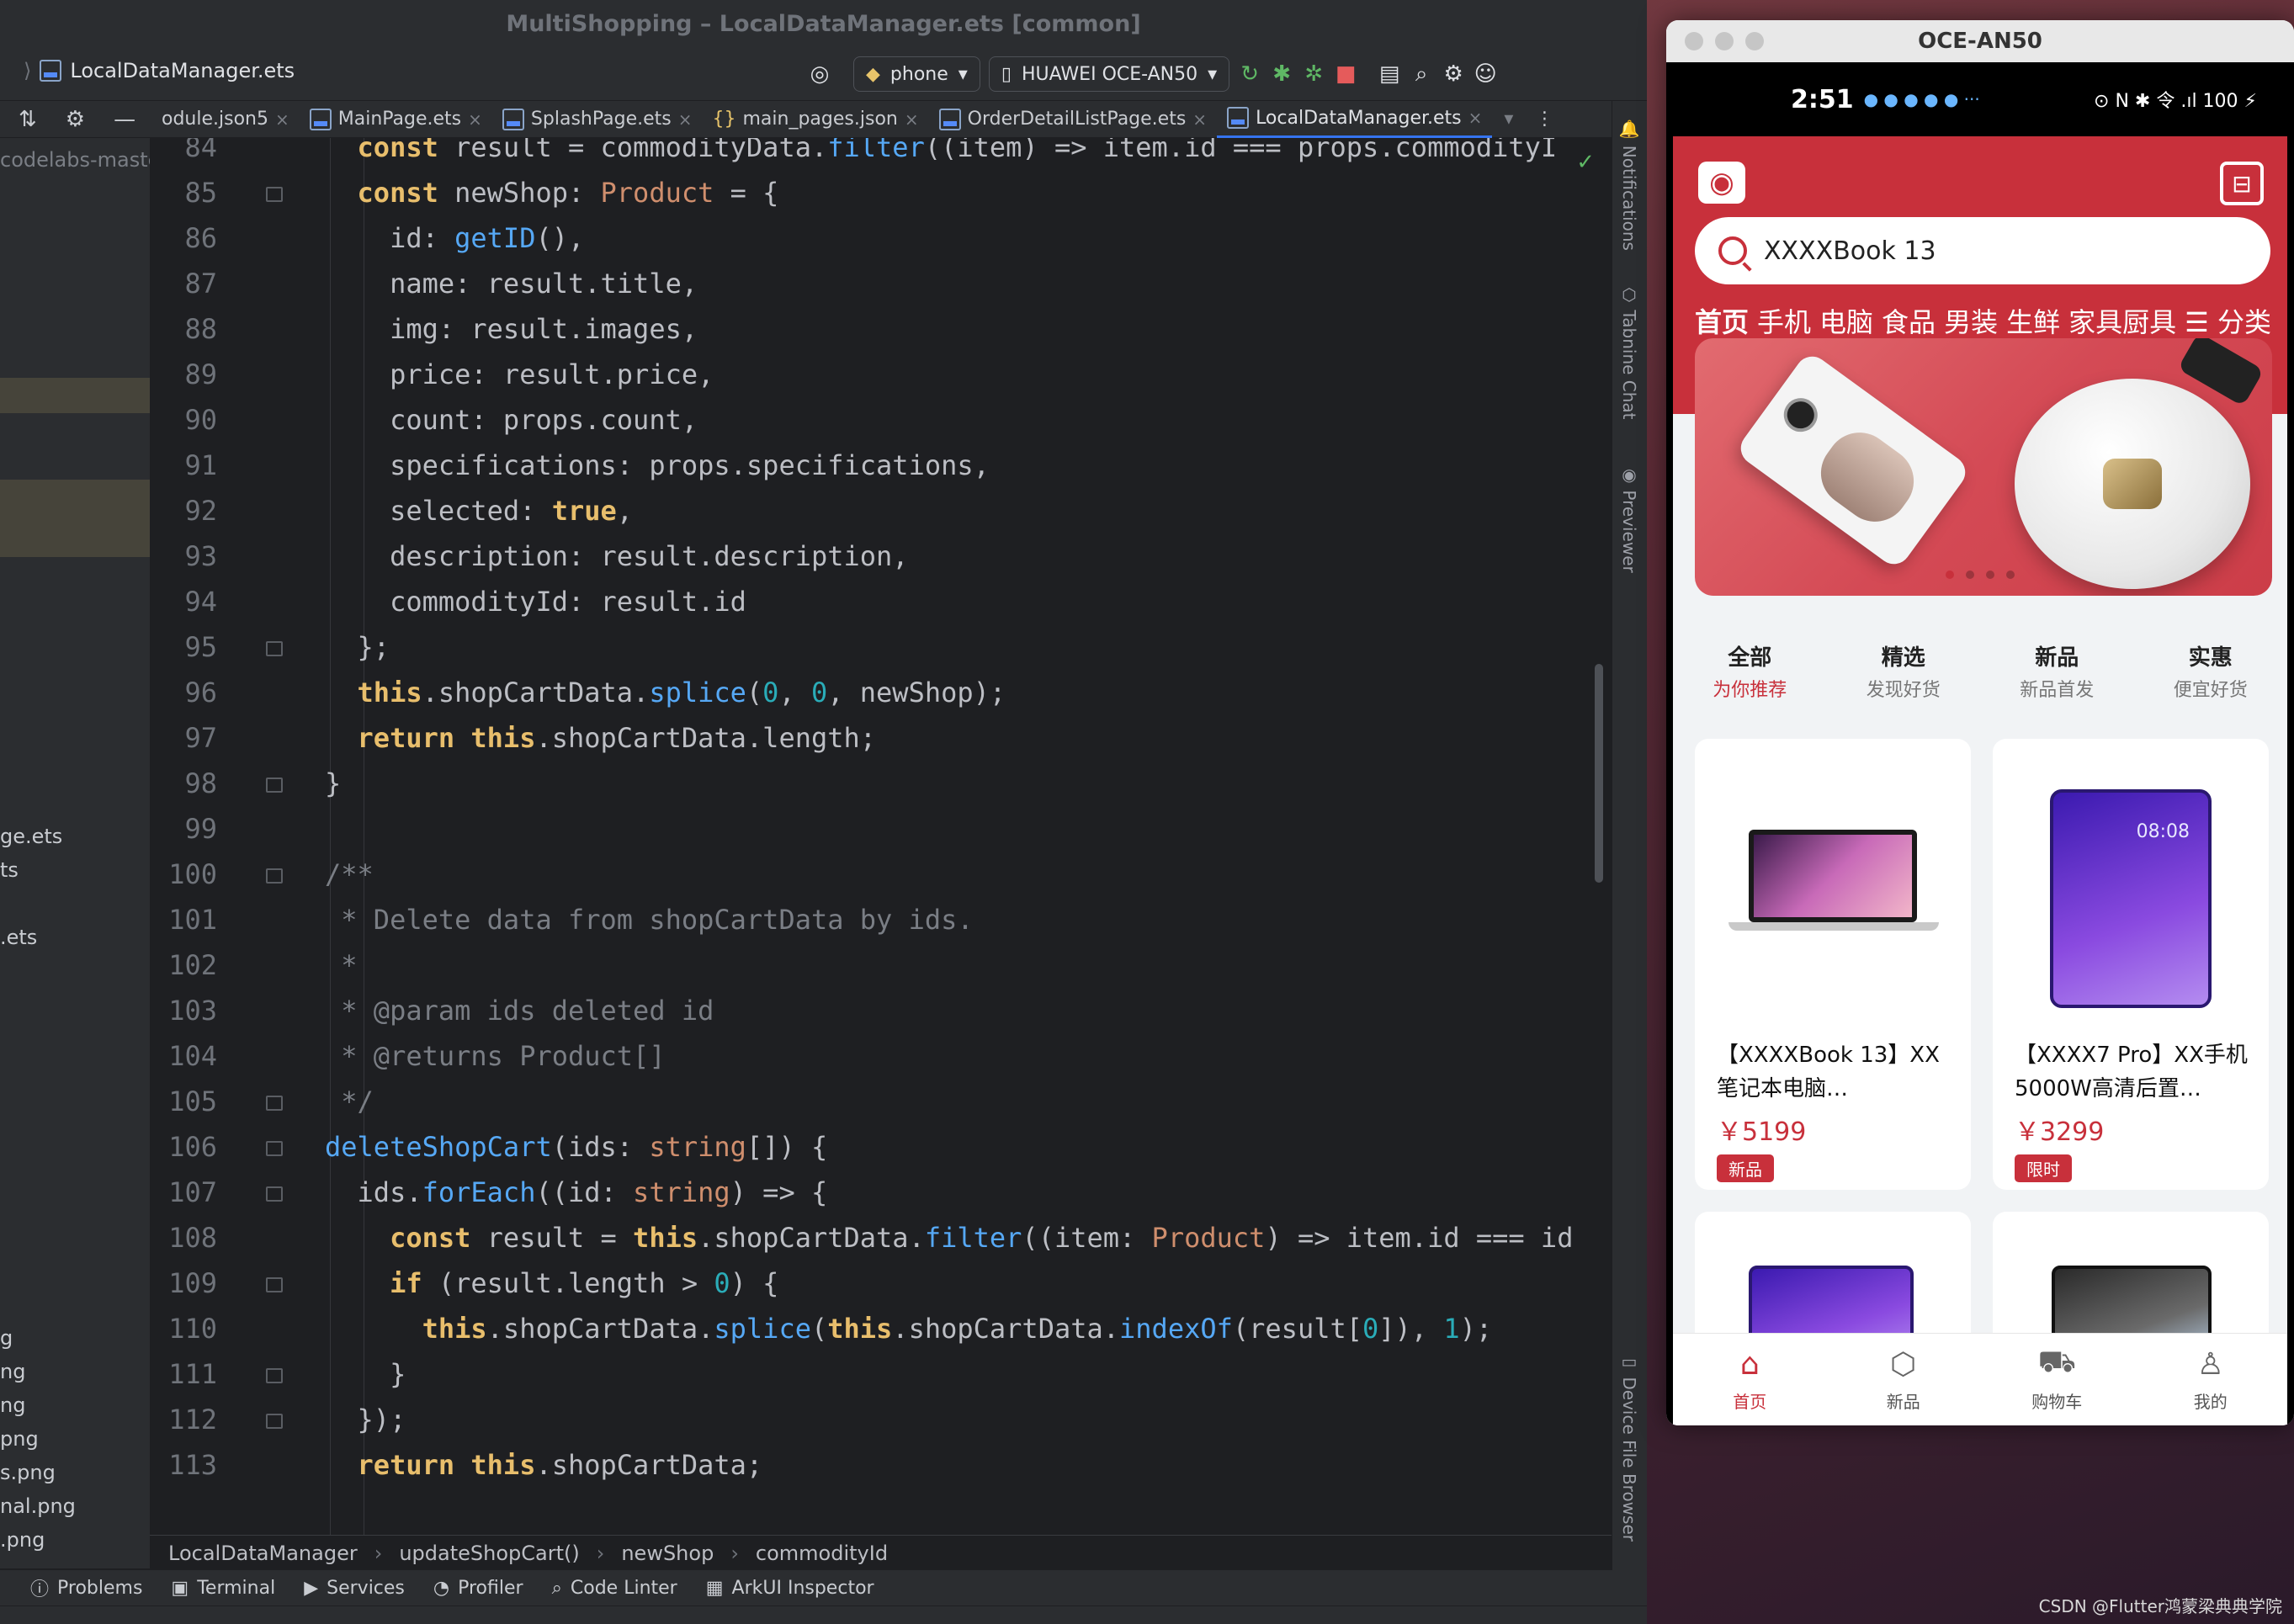 Image resolution: width=2294 pixels, height=1624 pixels. Describe the element at coordinates (1846, 320) in the screenshot. I see `category-item: 电脑` at that location.